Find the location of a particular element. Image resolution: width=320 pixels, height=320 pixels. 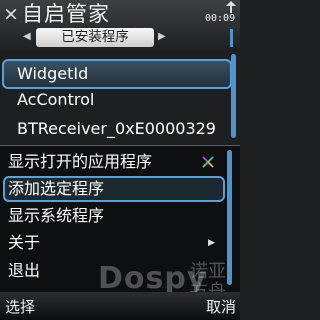

softkey-bar: 选择 取消 is located at coordinates (120, 306).